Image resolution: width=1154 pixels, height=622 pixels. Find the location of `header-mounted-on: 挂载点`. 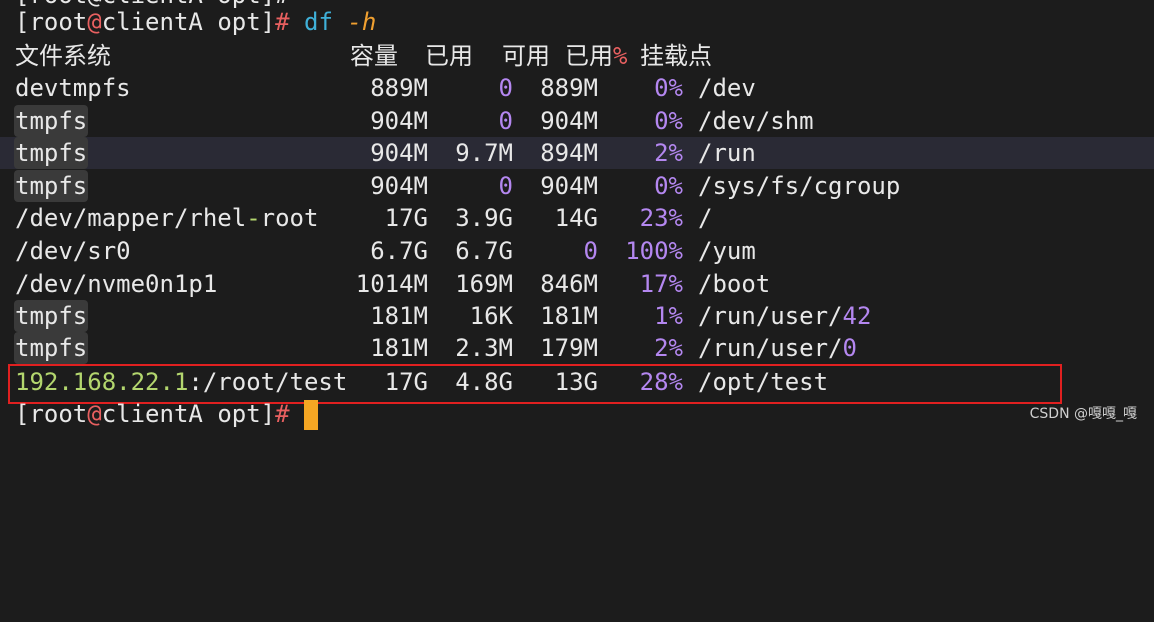

header-mounted-on: 挂载点 is located at coordinates (676, 56).